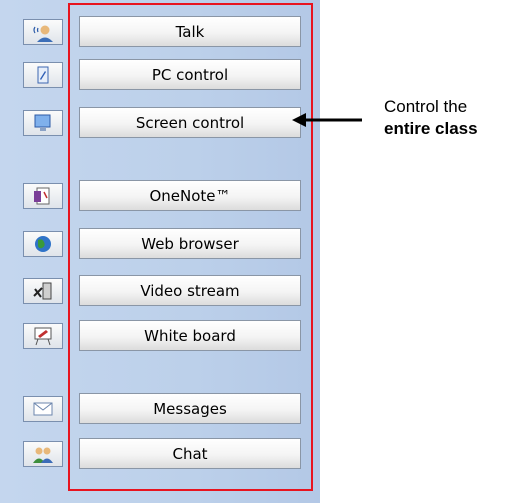  I want to click on callout-line-2: entire class, so click(431, 129).